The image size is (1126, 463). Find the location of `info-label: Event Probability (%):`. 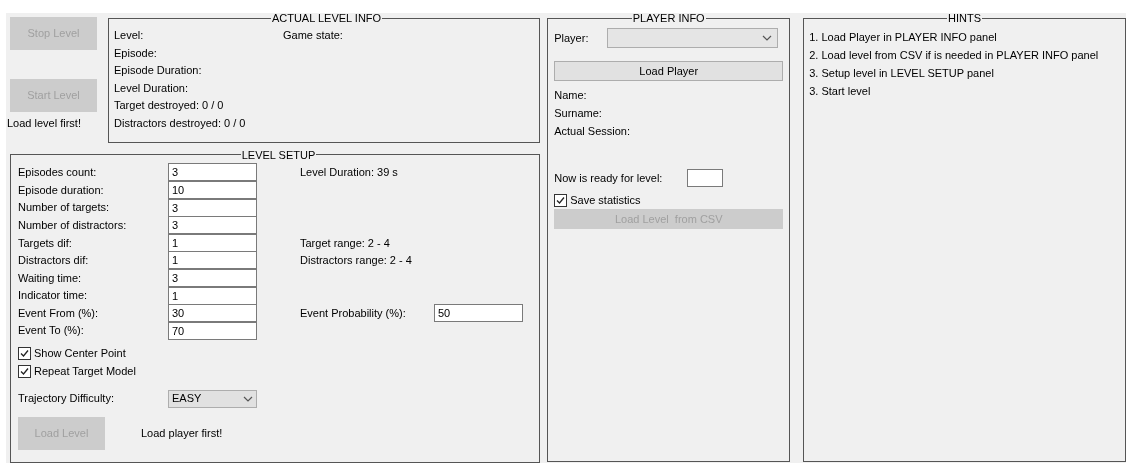

info-label: Event Probability (%): is located at coordinates (353, 312).